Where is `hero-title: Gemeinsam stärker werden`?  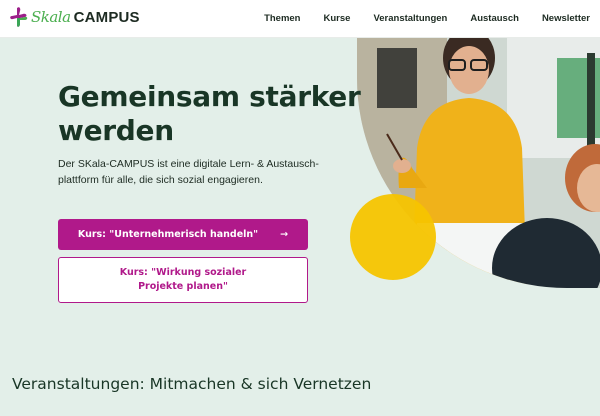 hero-title: Gemeinsam stärker werden is located at coordinates (209, 113).